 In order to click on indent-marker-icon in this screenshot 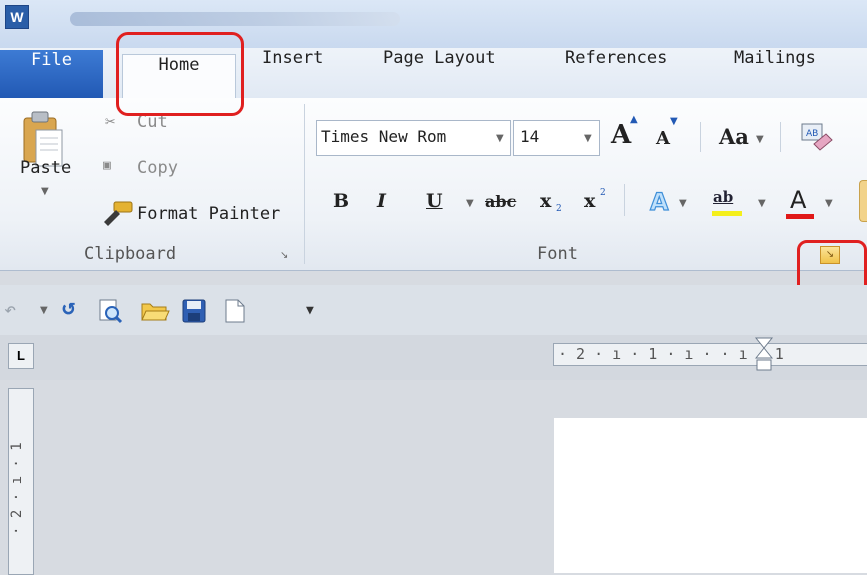, I will do `click(764, 358)`.